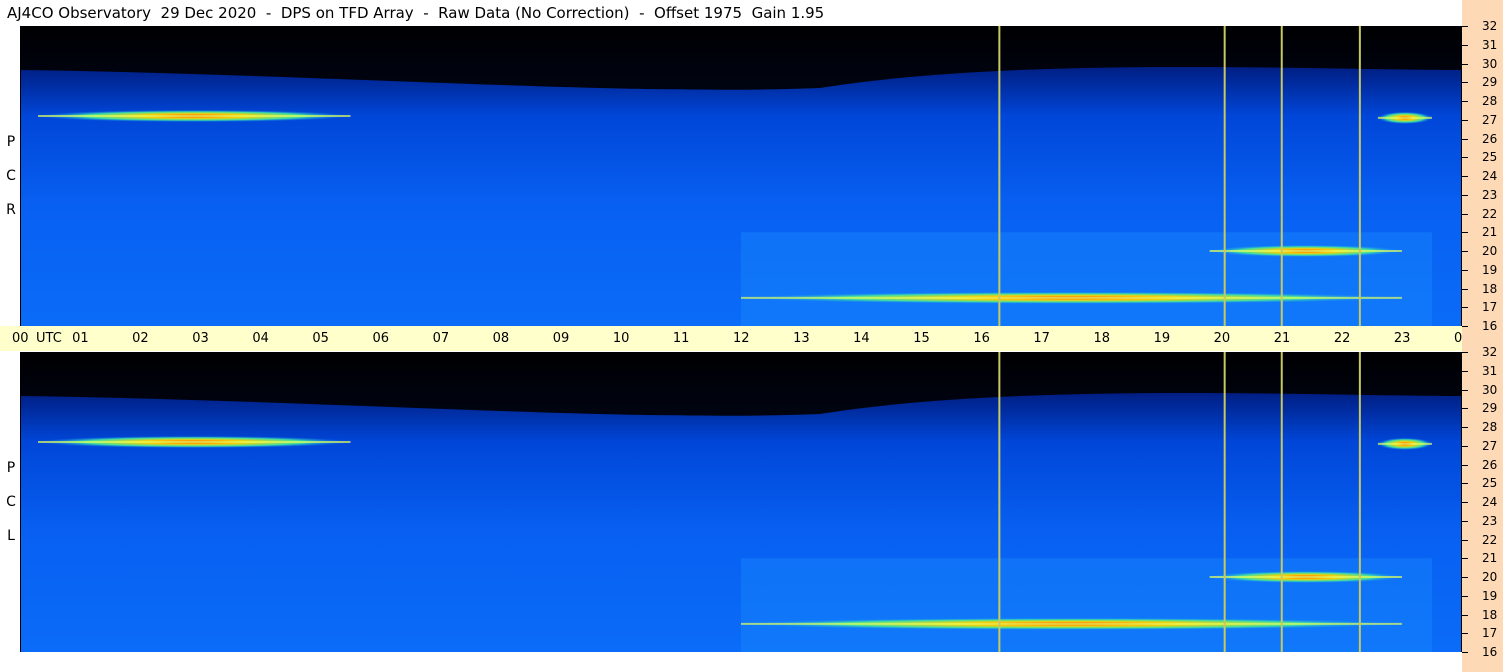  Describe the element at coordinates (1490, 26) in the screenshot. I see `rcp-freq-tick-32: 32` at that location.